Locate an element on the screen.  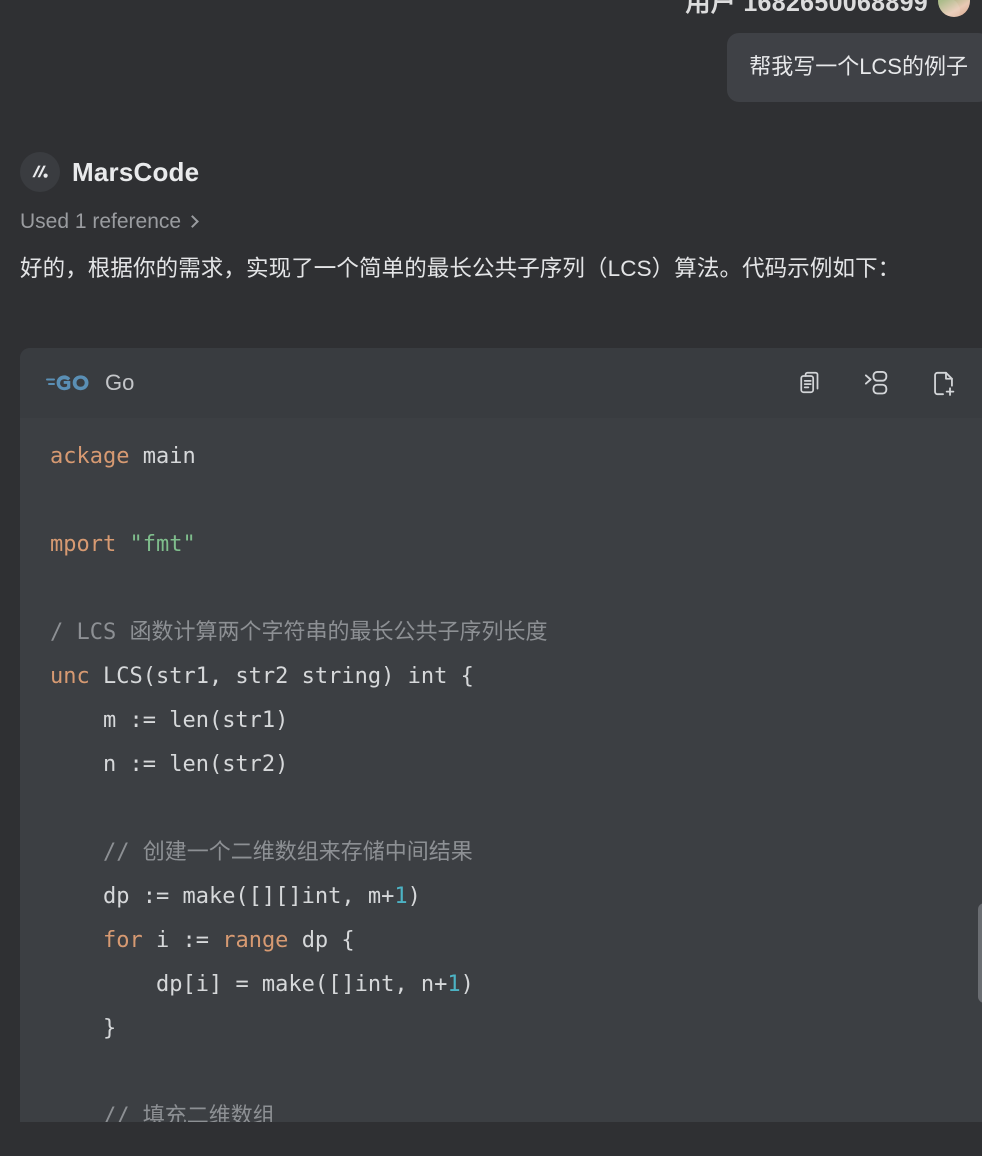
marscode-logo-icon is located at coordinates (40, 172).